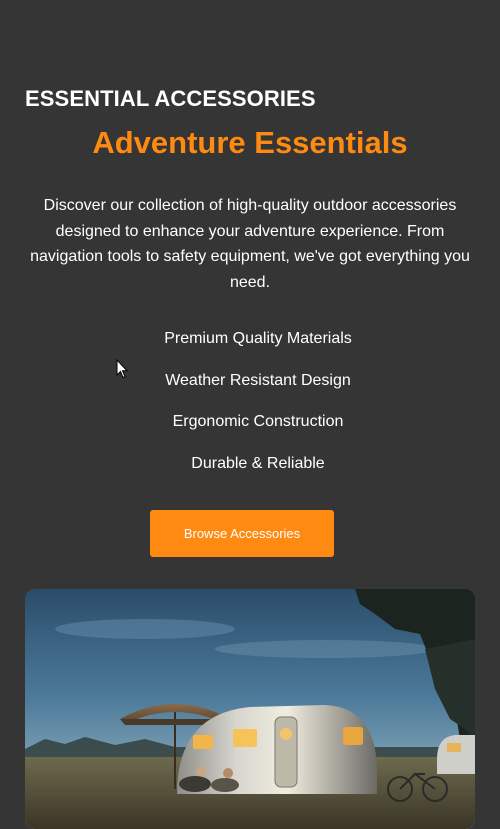  What do you see at coordinates (258, 338) in the screenshot?
I see `feature-item: Premium Quality Materials` at bounding box center [258, 338].